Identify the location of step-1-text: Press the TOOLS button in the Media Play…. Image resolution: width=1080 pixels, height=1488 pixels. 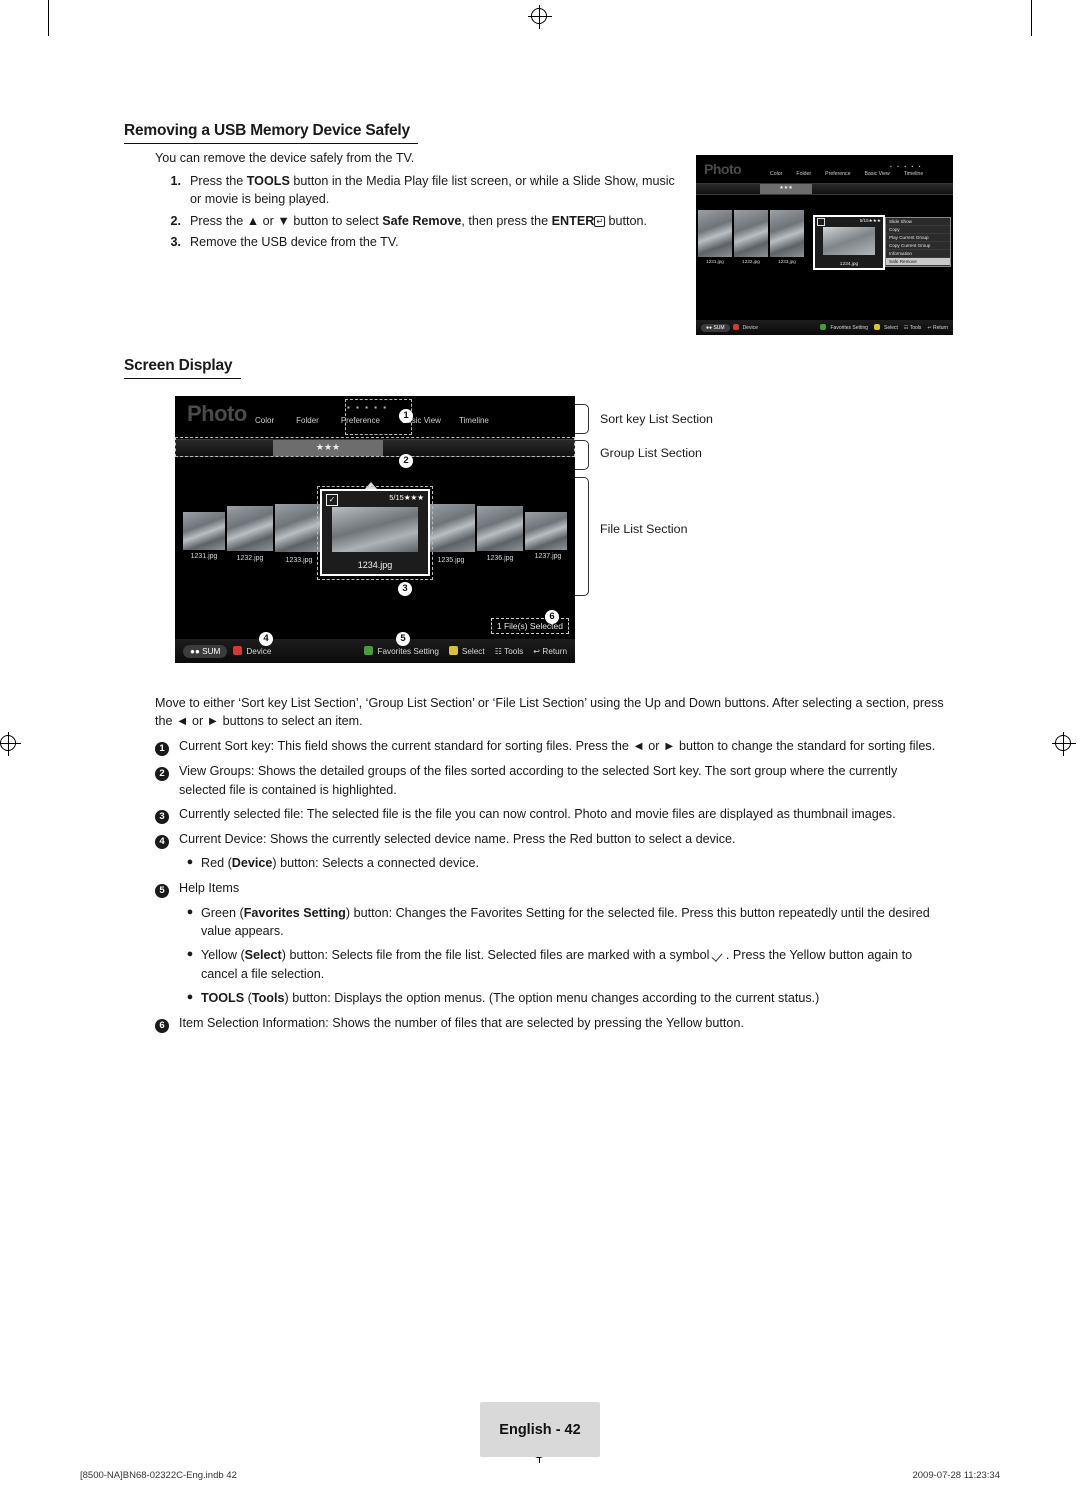
(432, 190).